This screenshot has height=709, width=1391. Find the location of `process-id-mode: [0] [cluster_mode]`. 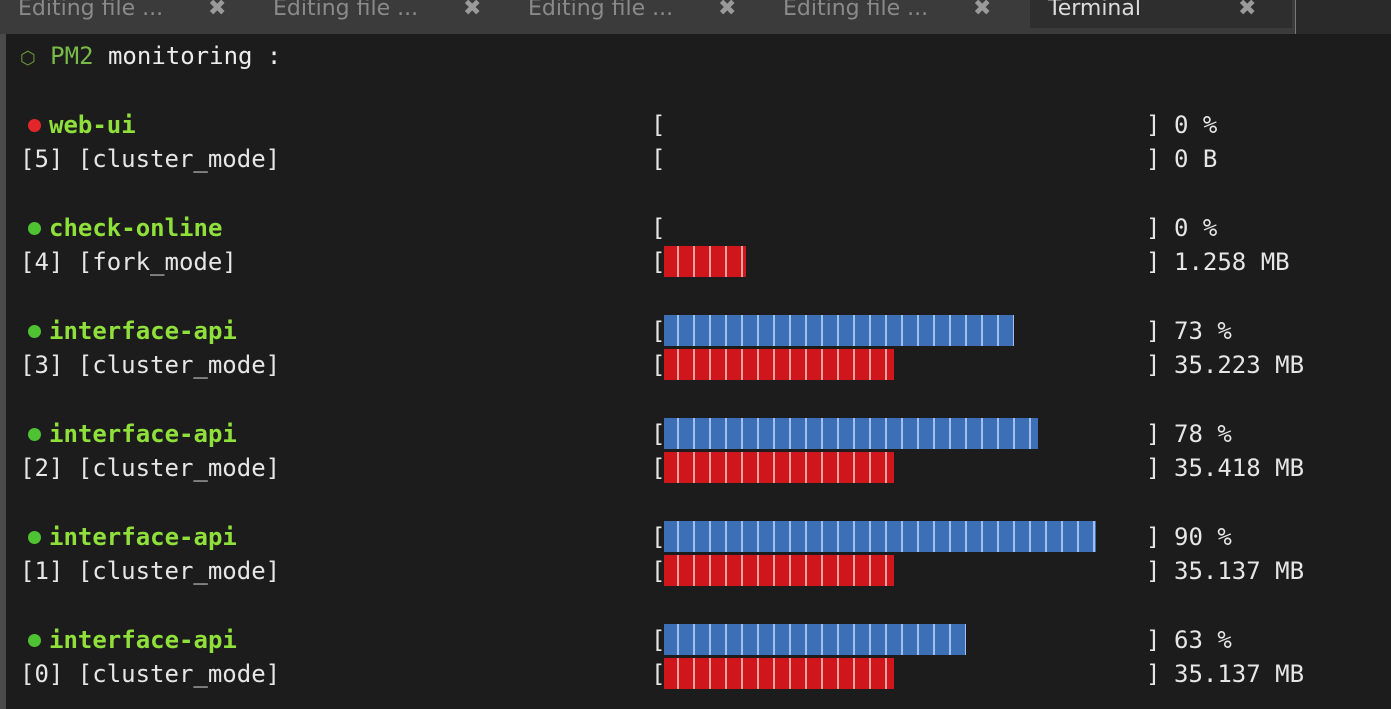

process-id-mode: [0] [cluster_mode] is located at coordinates (150, 674).